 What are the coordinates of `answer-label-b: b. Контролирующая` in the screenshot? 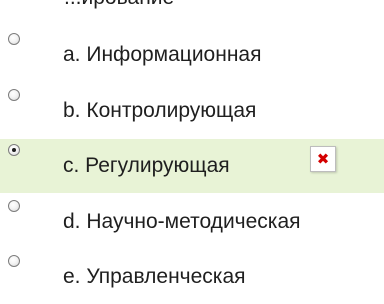 It's located at (160, 110).